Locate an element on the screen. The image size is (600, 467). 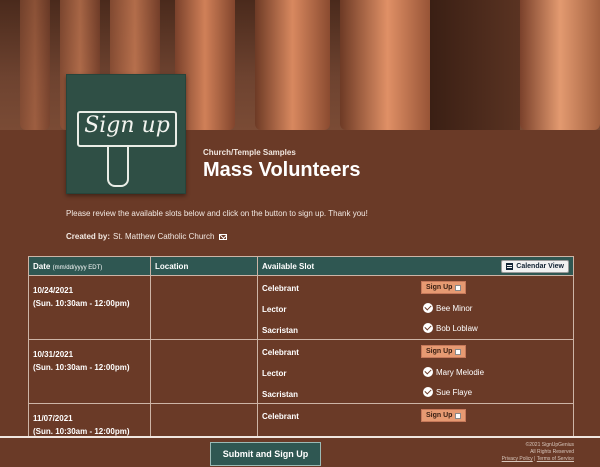
header-location: Location is located at coordinates (204, 266).